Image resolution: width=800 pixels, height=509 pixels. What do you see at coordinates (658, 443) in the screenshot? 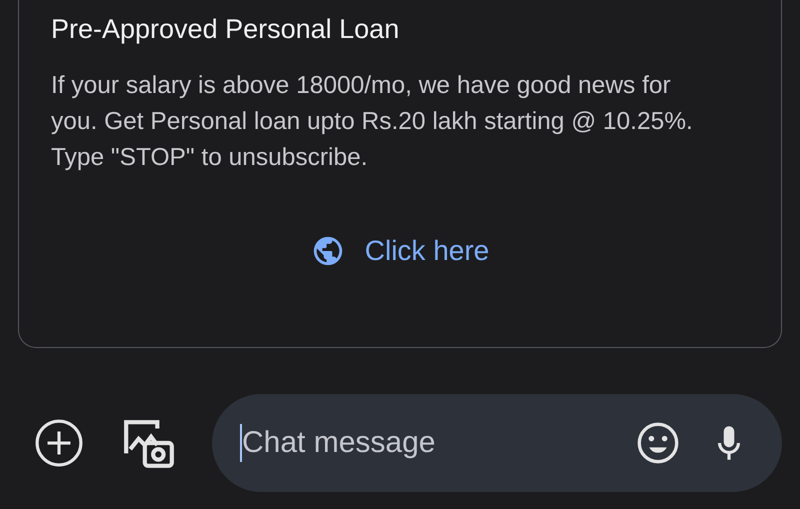
I see `emoji-icon` at bounding box center [658, 443].